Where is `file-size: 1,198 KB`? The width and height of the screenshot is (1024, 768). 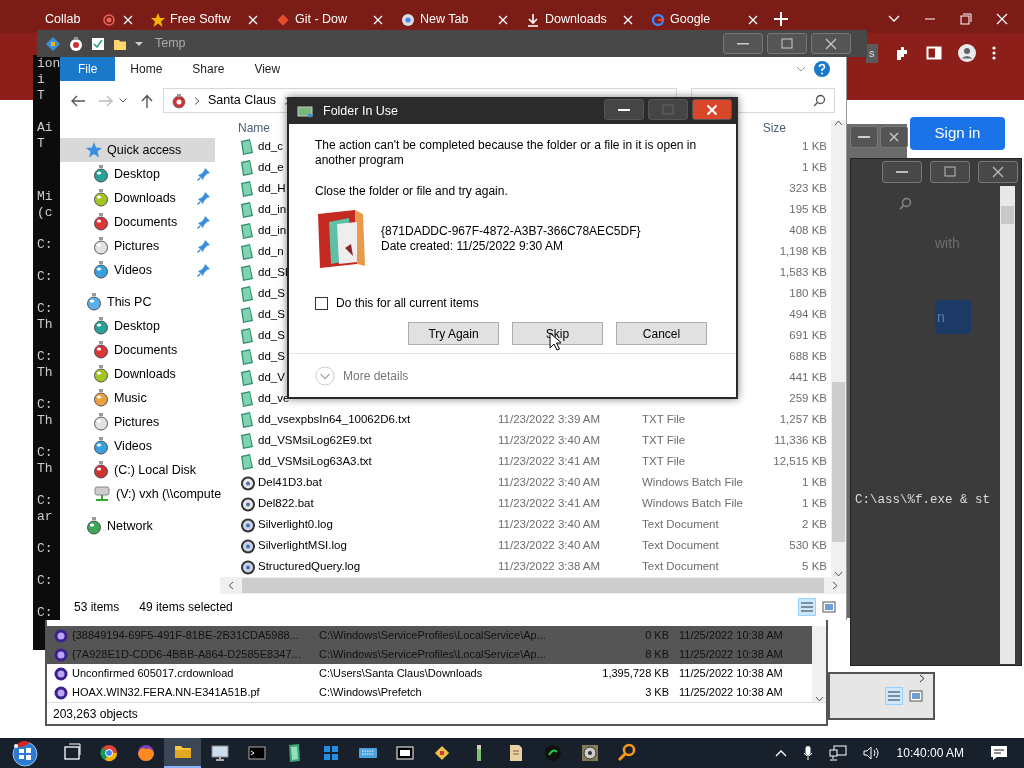 file-size: 1,198 KB is located at coordinates (803, 251).